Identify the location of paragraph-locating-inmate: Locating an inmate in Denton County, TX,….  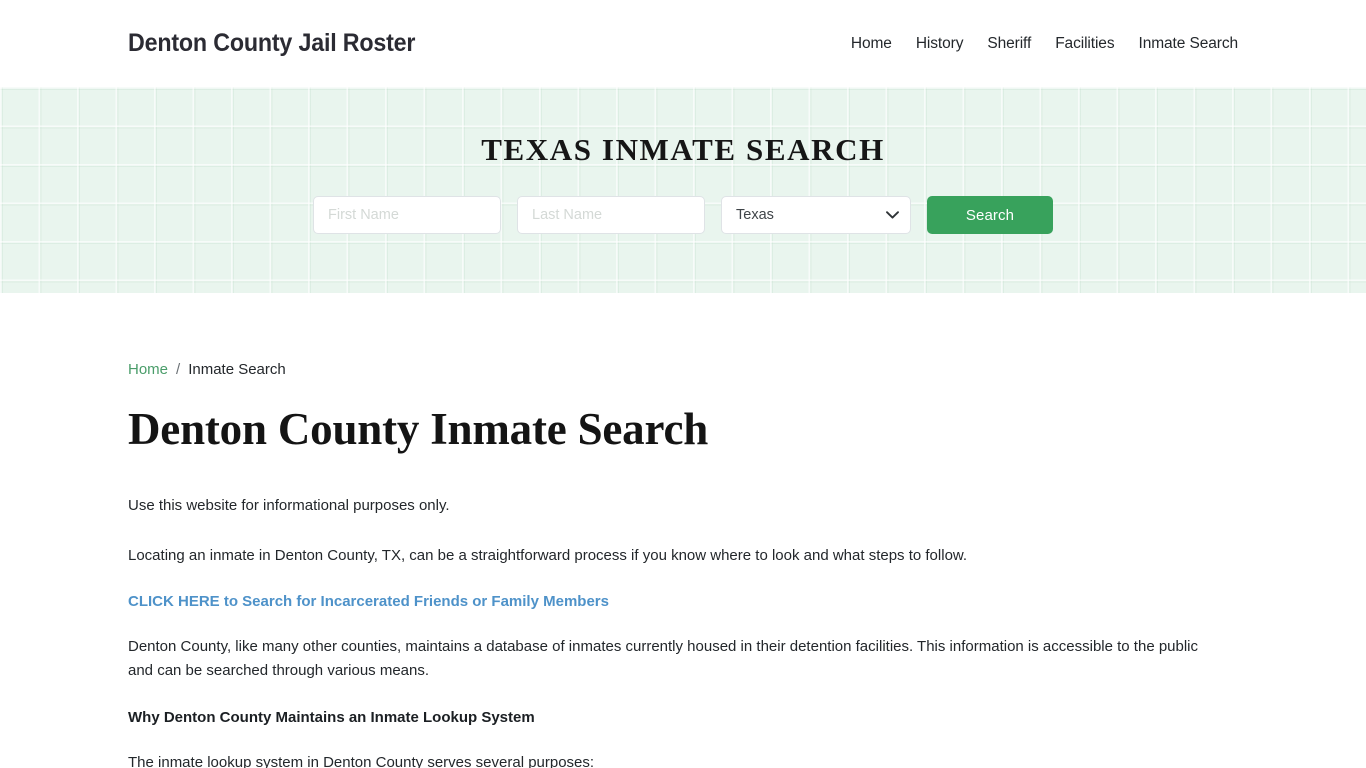
(548, 555).